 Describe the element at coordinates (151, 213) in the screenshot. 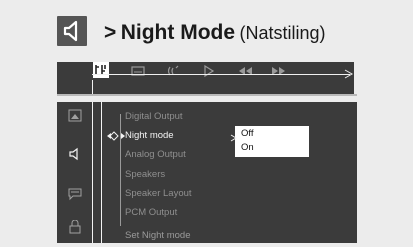

I see `menu-item-pcm-output: PCM Output` at that location.